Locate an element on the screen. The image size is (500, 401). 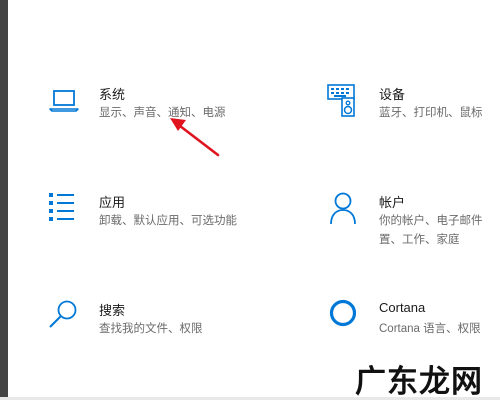
watermark-text: 广东龙网 is located at coordinates (419, 382).